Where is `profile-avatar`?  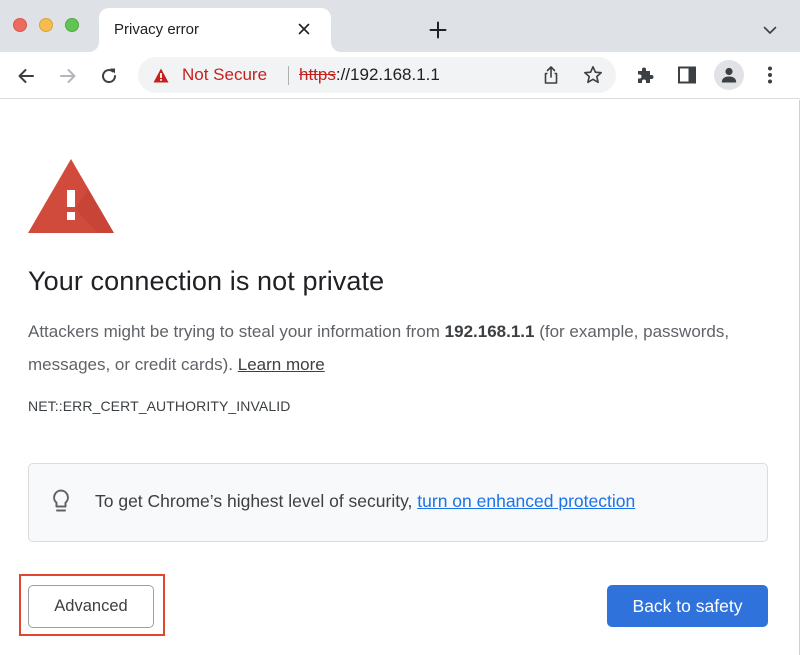 profile-avatar is located at coordinates (729, 75).